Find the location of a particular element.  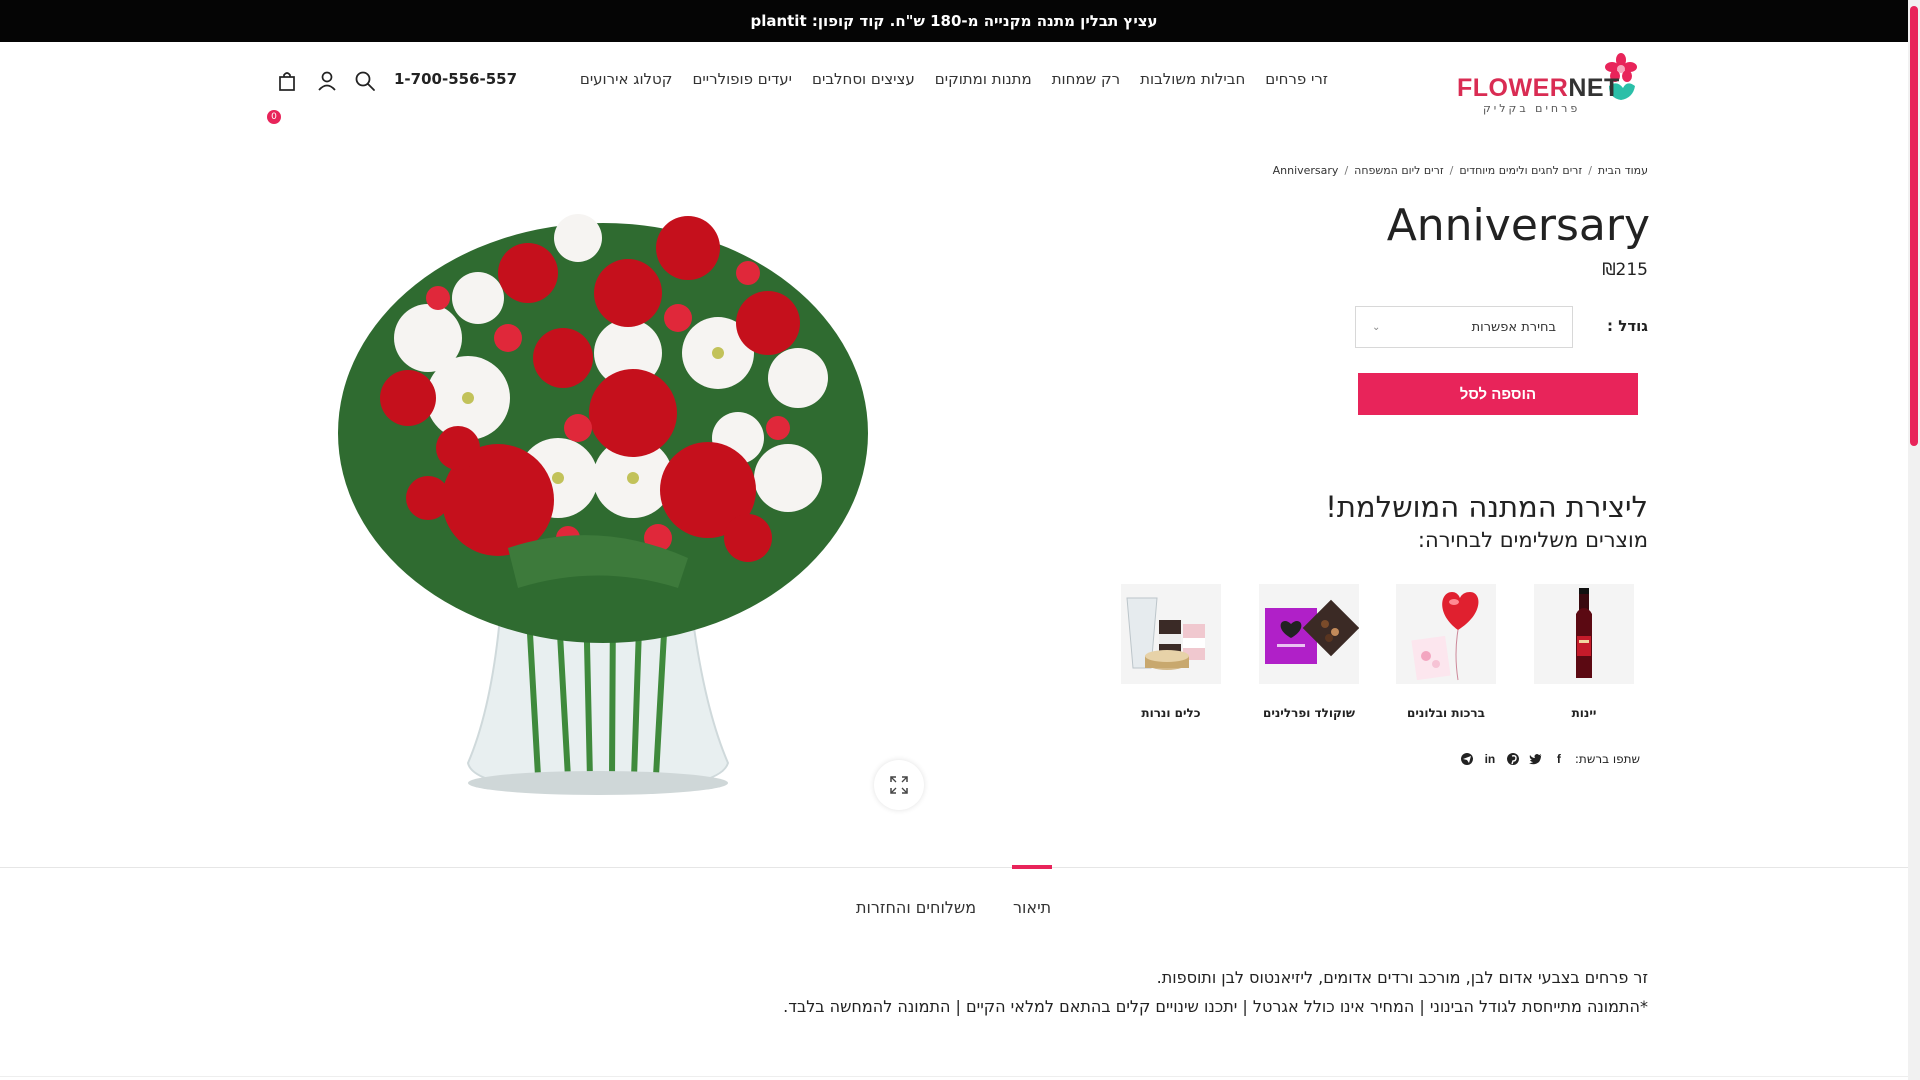

size-label: גודל : is located at coordinates (1627, 326).